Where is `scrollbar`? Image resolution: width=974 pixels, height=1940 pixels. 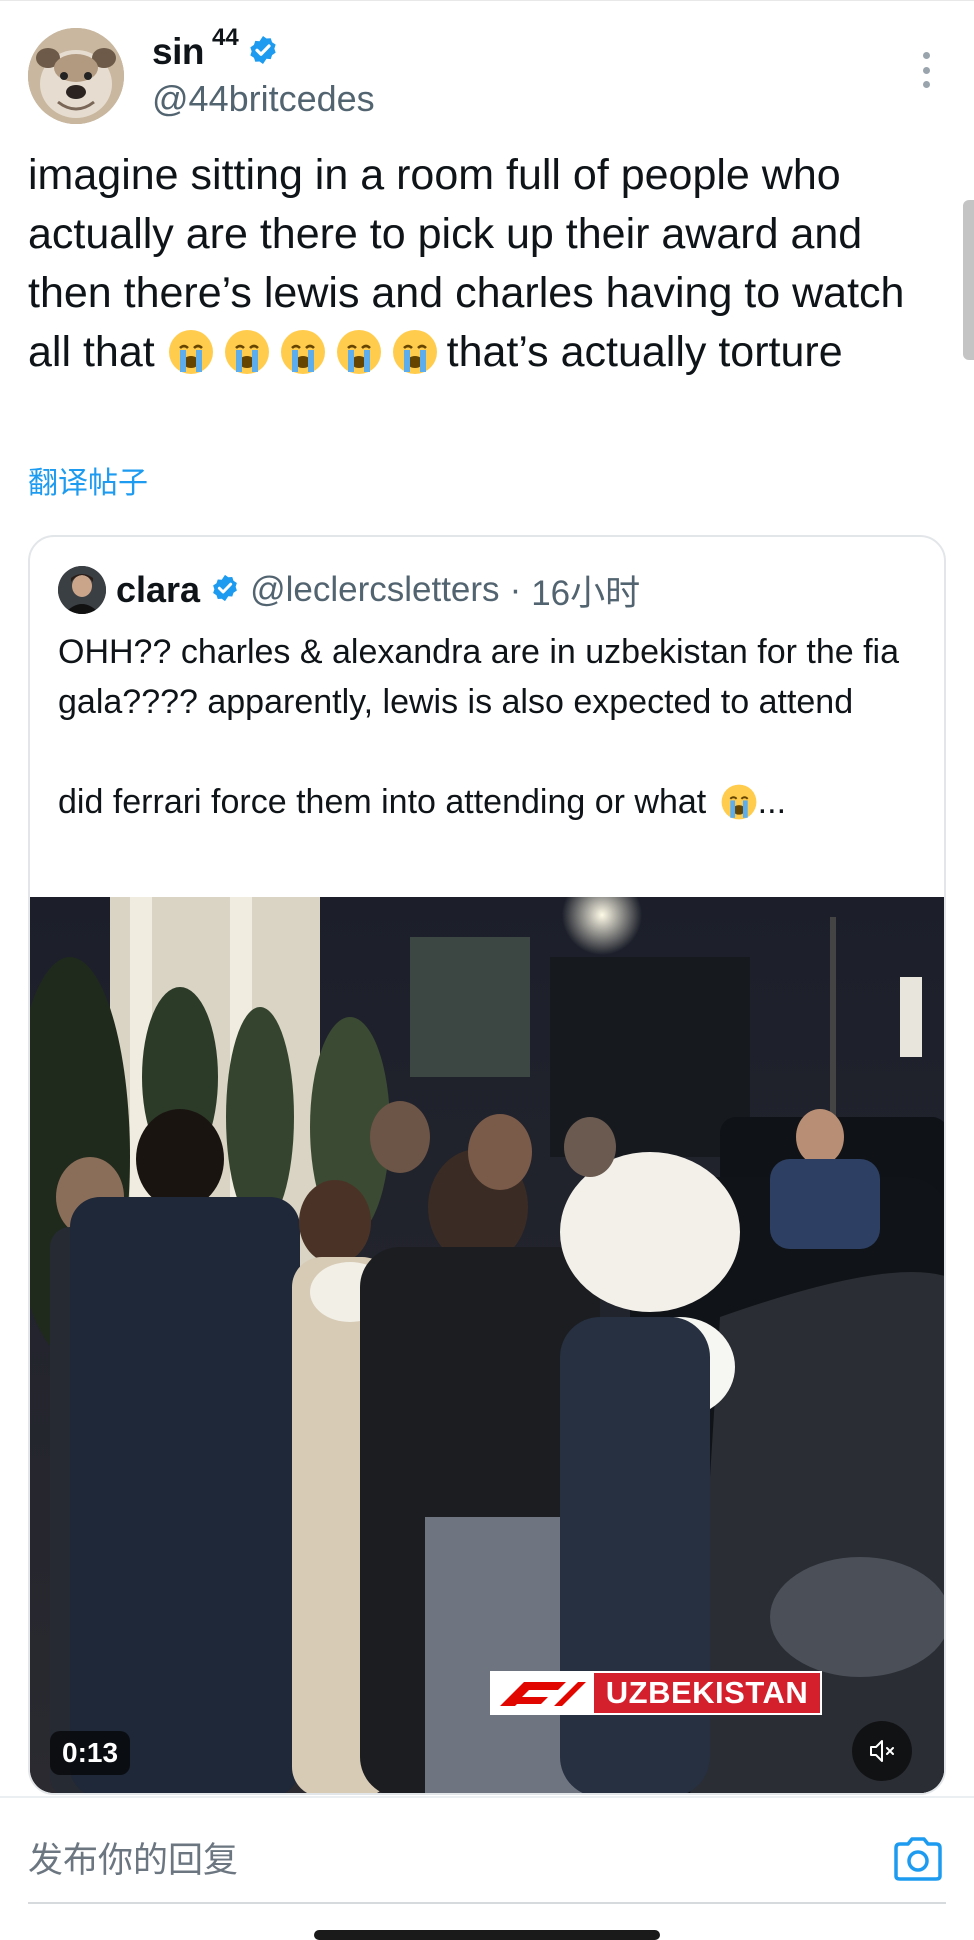
scrollbar is located at coordinates (968, 280).